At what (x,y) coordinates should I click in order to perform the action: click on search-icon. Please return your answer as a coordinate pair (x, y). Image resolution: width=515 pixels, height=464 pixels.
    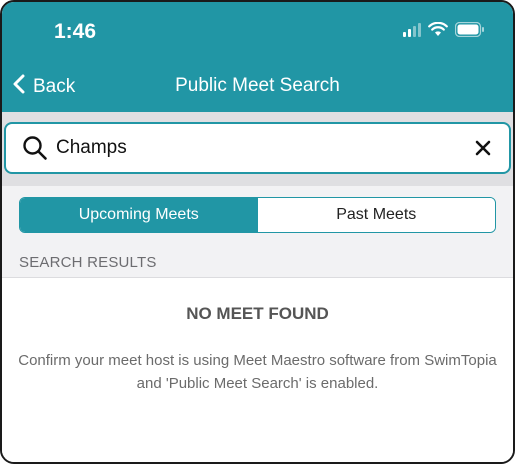
    Looking at the image, I should click on (35, 148).